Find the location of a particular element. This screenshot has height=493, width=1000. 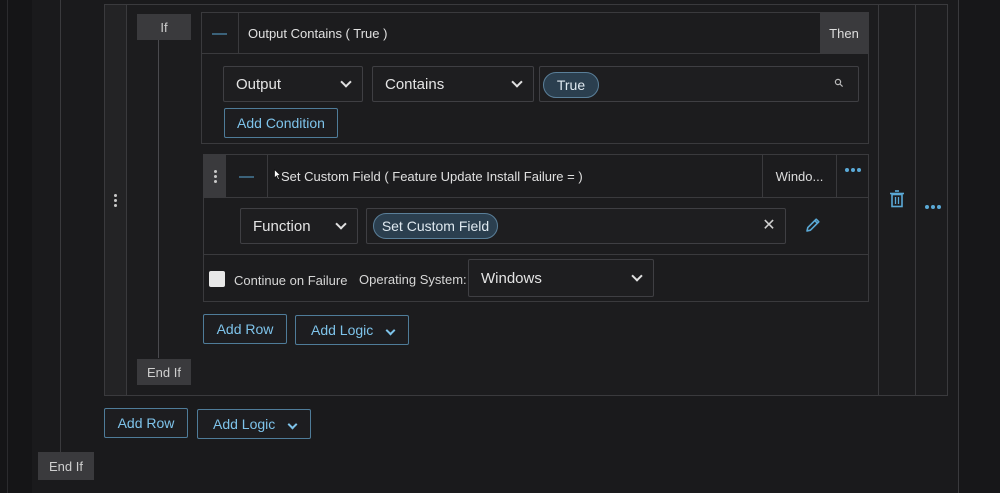

left-rail is located at coordinates (16, 246).